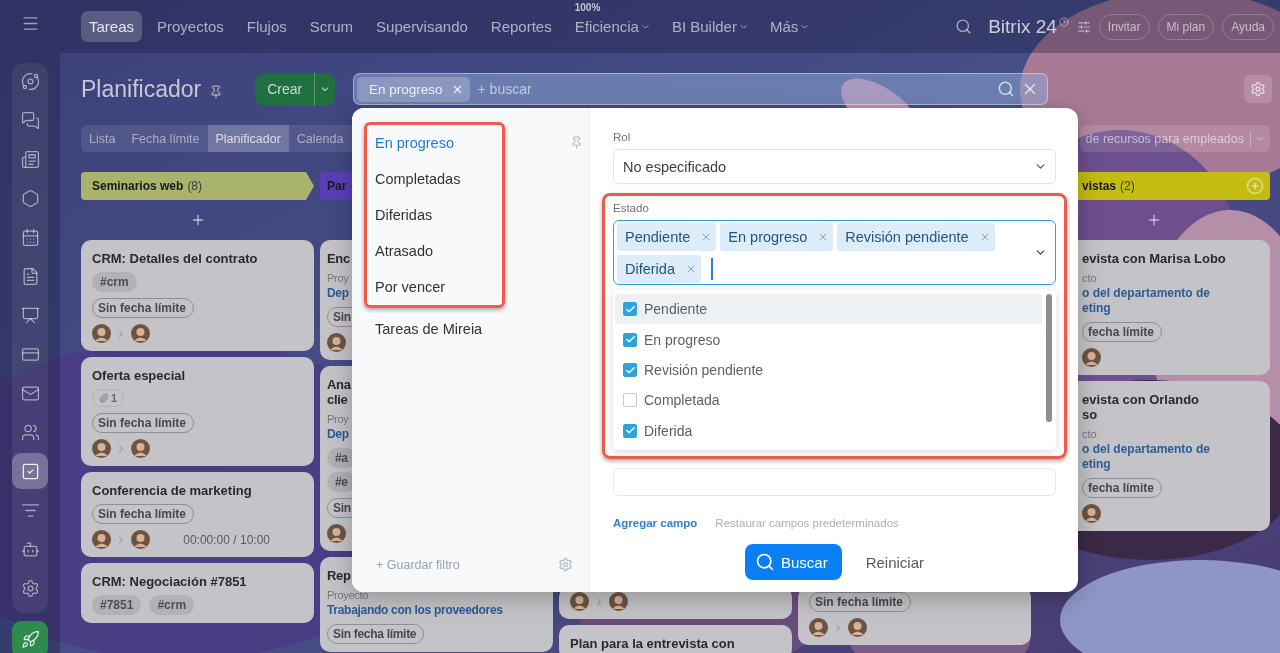 The height and width of the screenshot is (653, 1280). What do you see at coordinates (733, 89) in the screenshot?
I see `search-input: + buscar` at bounding box center [733, 89].